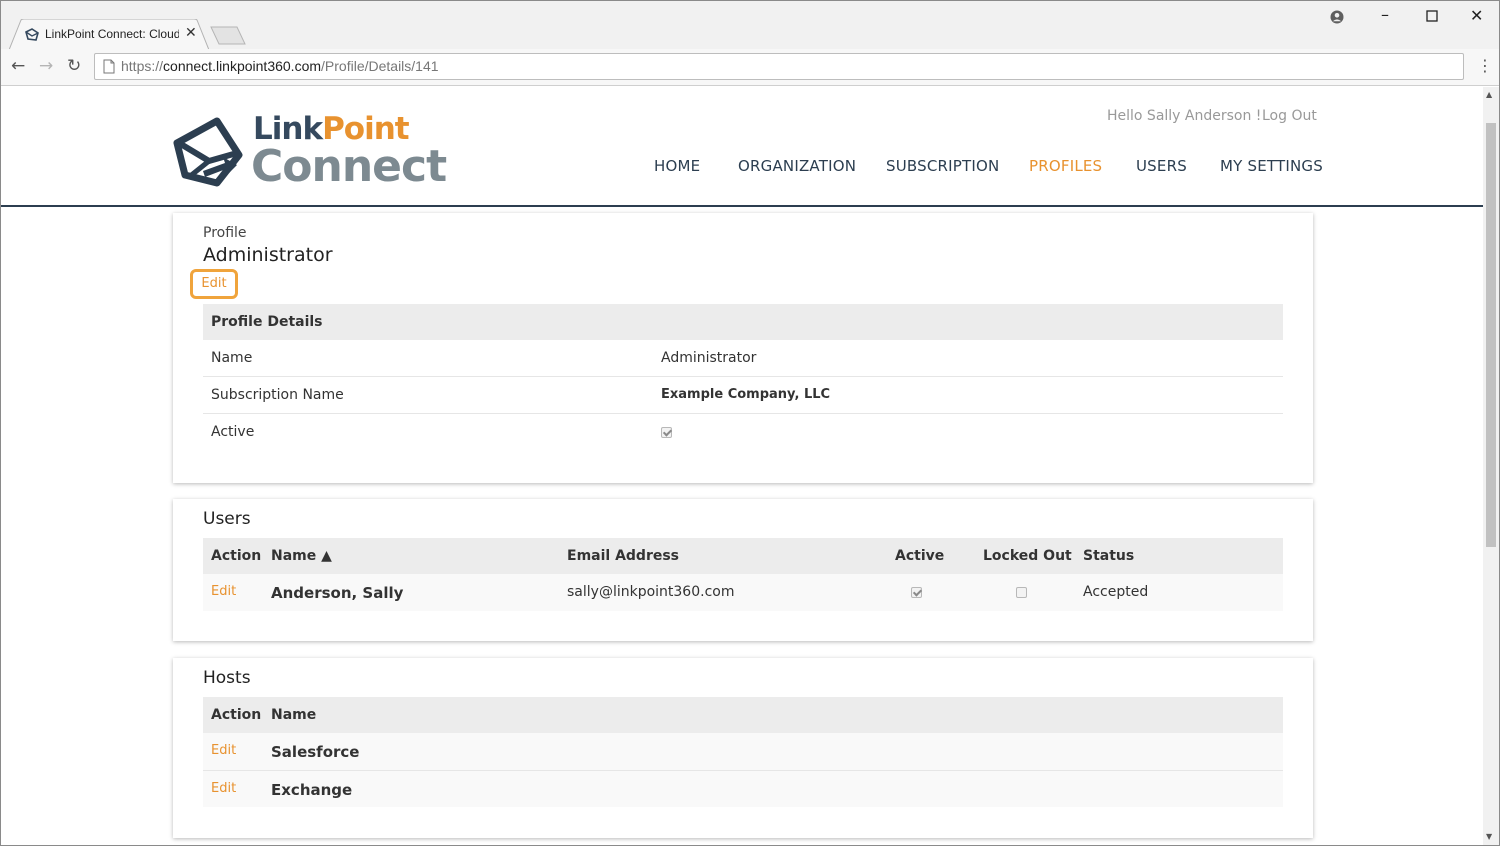 The image size is (1500, 846). What do you see at coordinates (1289, 116) in the screenshot?
I see `logout-link: Log Out` at bounding box center [1289, 116].